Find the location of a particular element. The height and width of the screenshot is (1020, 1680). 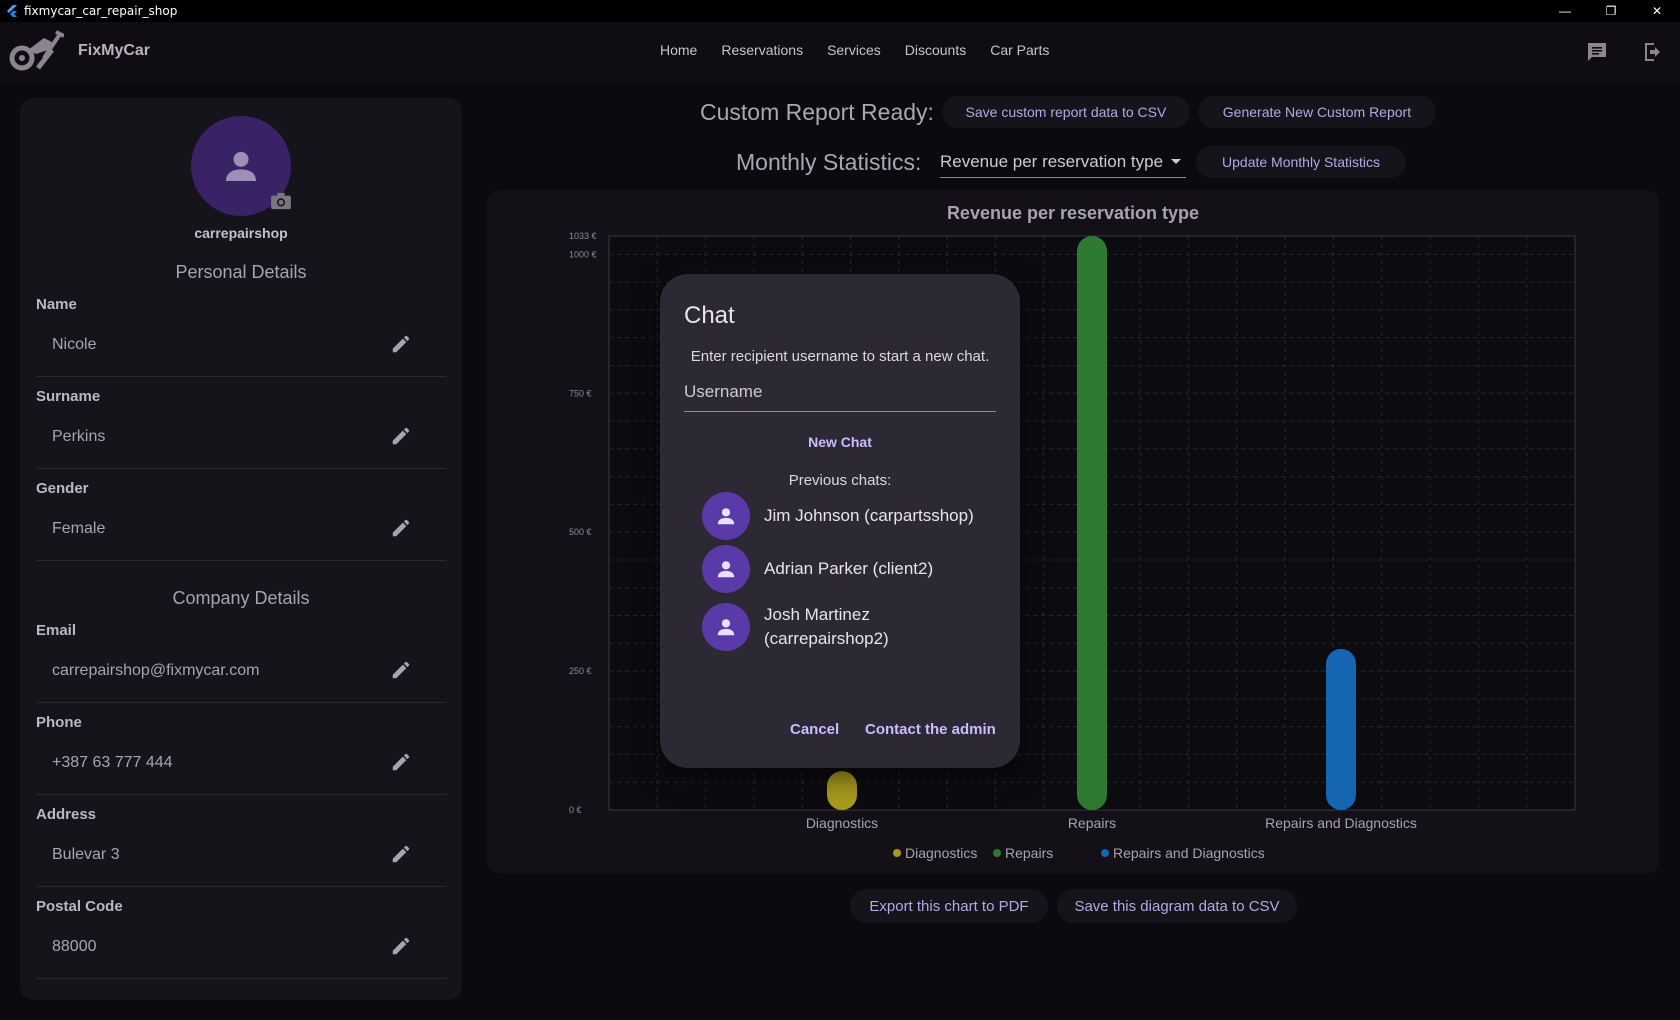

y-tick-label: 1000 € is located at coordinates (583, 254).